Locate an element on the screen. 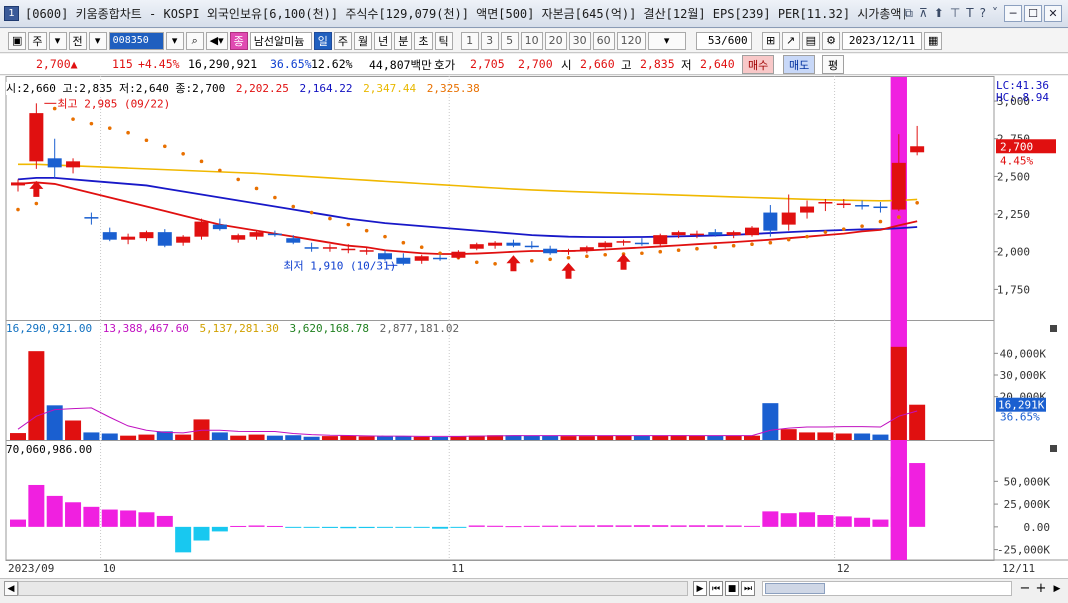 The height and width of the screenshot is (603, 1068). upload-icon: ⬆ is located at coordinates (939, 13).